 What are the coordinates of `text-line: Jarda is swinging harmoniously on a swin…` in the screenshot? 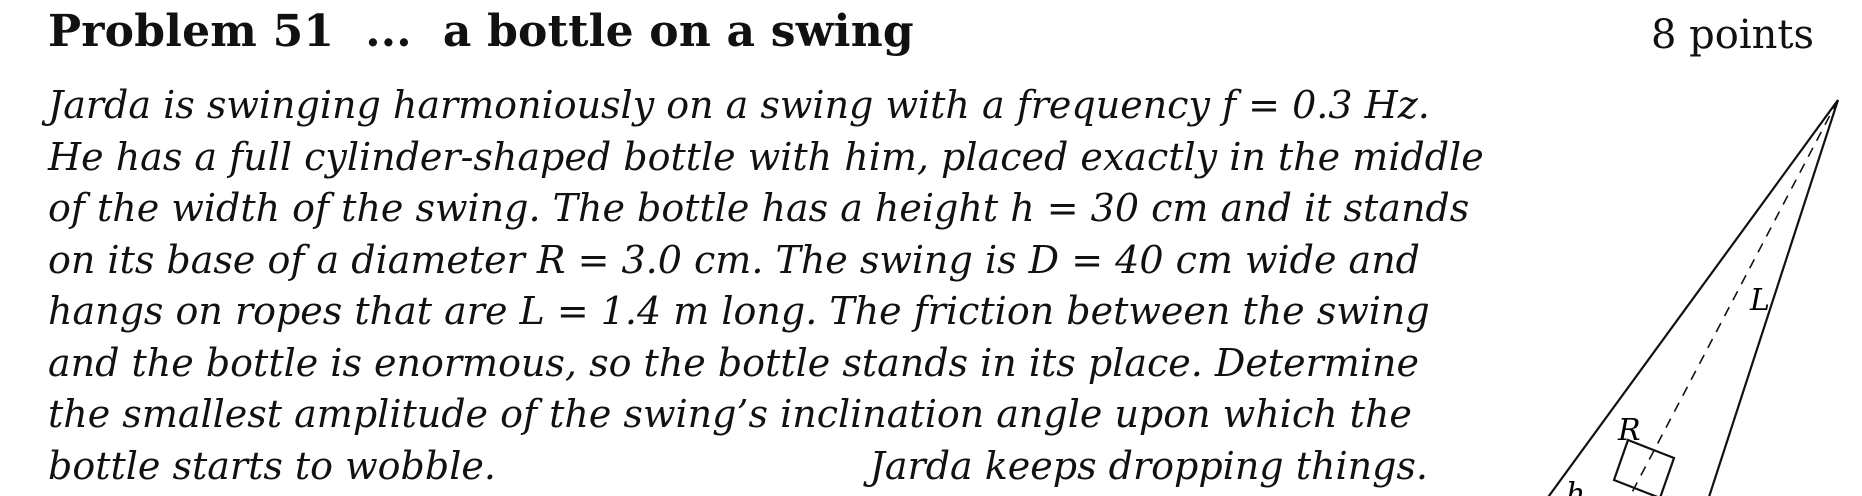 It's located at (739, 105).